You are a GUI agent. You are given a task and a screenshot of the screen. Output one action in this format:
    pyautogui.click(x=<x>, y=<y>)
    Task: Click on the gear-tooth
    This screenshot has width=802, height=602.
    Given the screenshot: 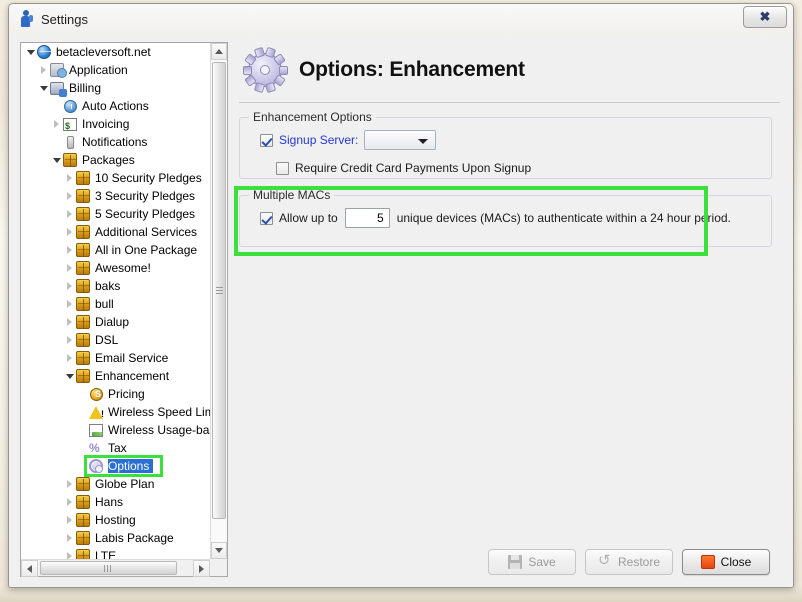 What is the action you would take?
    pyautogui.click(x=283, y=70)
    